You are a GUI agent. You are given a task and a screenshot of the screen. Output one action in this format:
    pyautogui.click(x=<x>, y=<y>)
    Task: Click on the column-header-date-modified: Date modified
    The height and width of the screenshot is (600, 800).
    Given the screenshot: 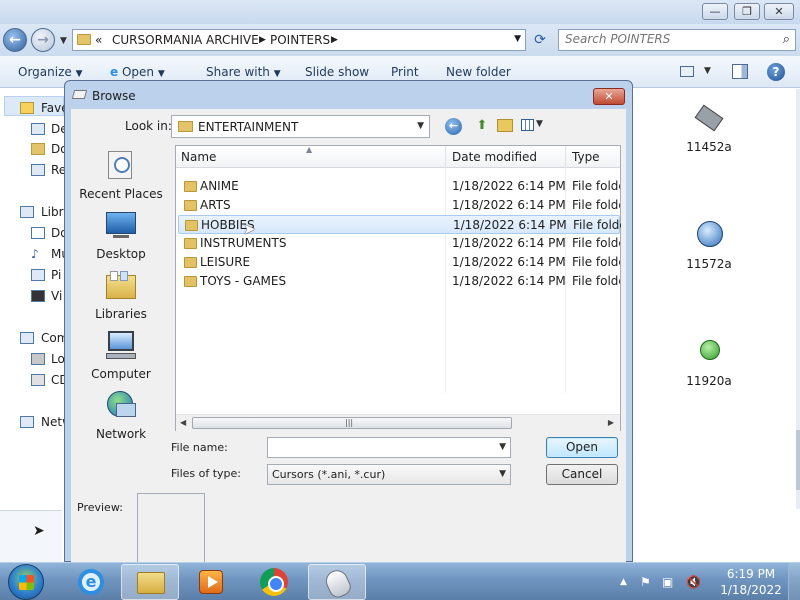 What is the action you would take?
    pyautogui.click(x=494, y=157)
    